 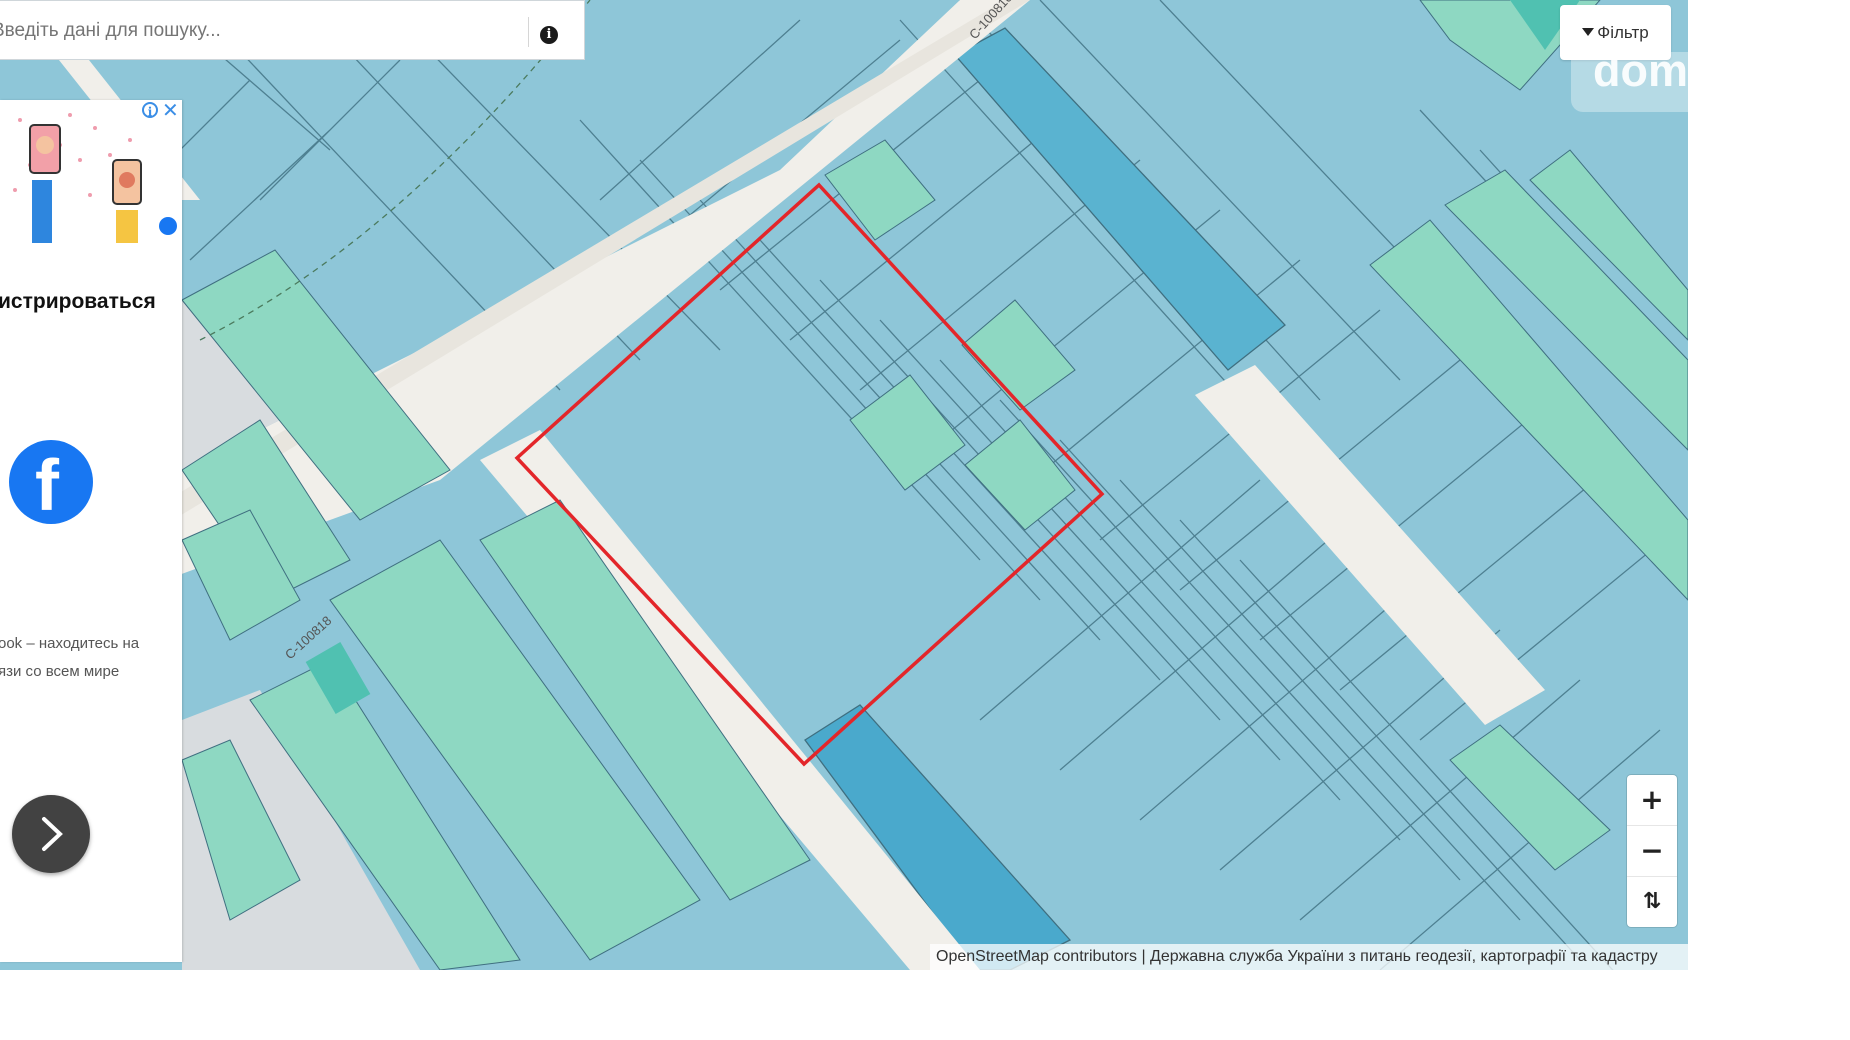 What do you see at coordinates (528, 32) in the screenshot?
I see `search-separator` at bounding box center [528, 32].